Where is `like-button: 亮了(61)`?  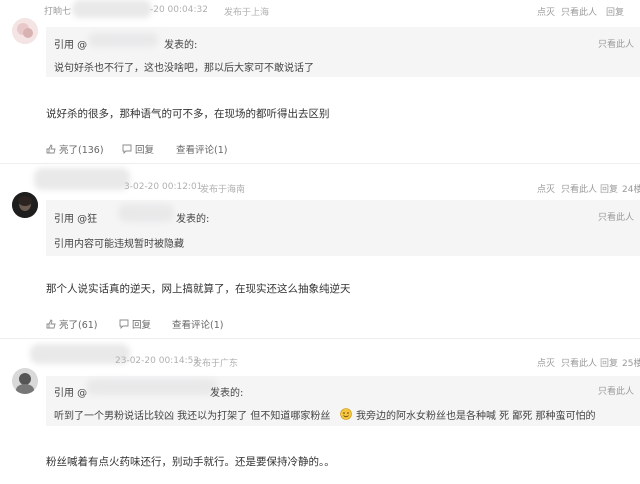
like-button: 亮了(61) is located at coordinates (72, 324).